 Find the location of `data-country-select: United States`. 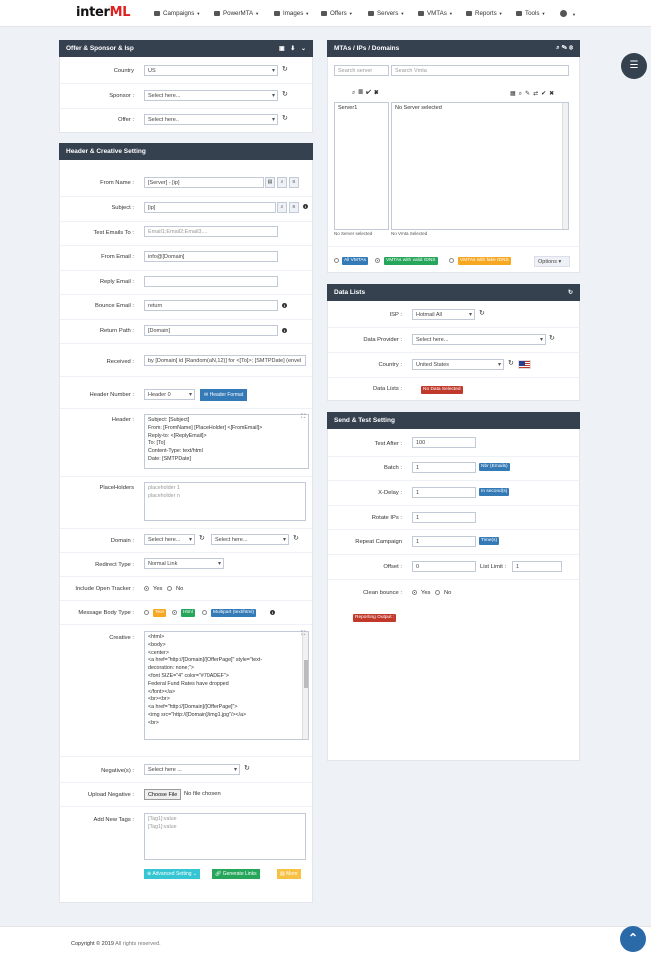

data-country-select: United States is located at coordinates (458, 364).